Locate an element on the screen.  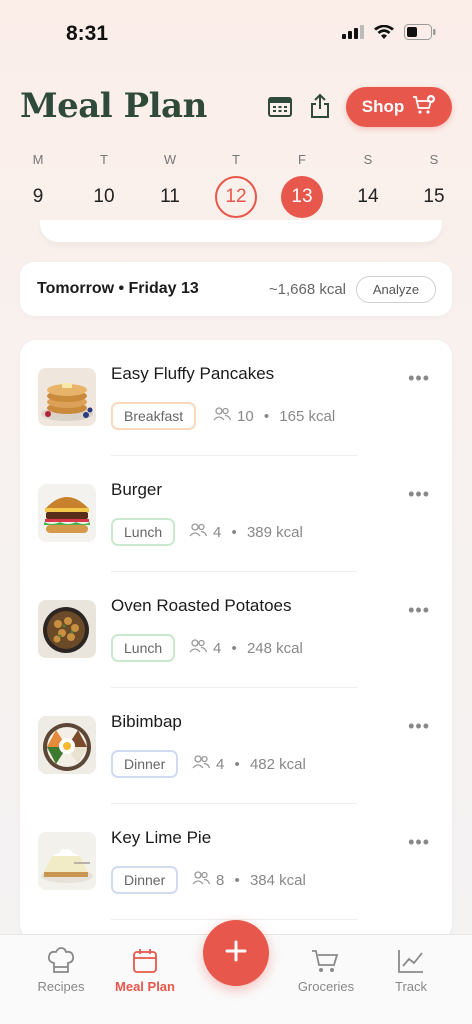
meal-kcal: 248 kcal is located at coordinates (274, 648).